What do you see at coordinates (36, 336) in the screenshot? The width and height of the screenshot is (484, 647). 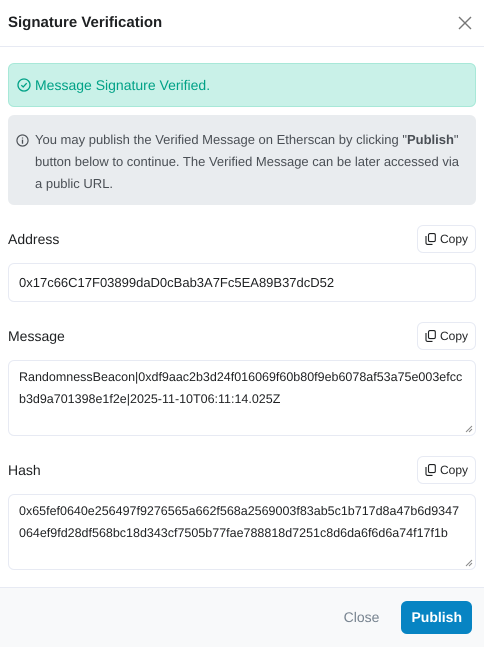 I see `field-label: Message` at bounding box center [36, 336].